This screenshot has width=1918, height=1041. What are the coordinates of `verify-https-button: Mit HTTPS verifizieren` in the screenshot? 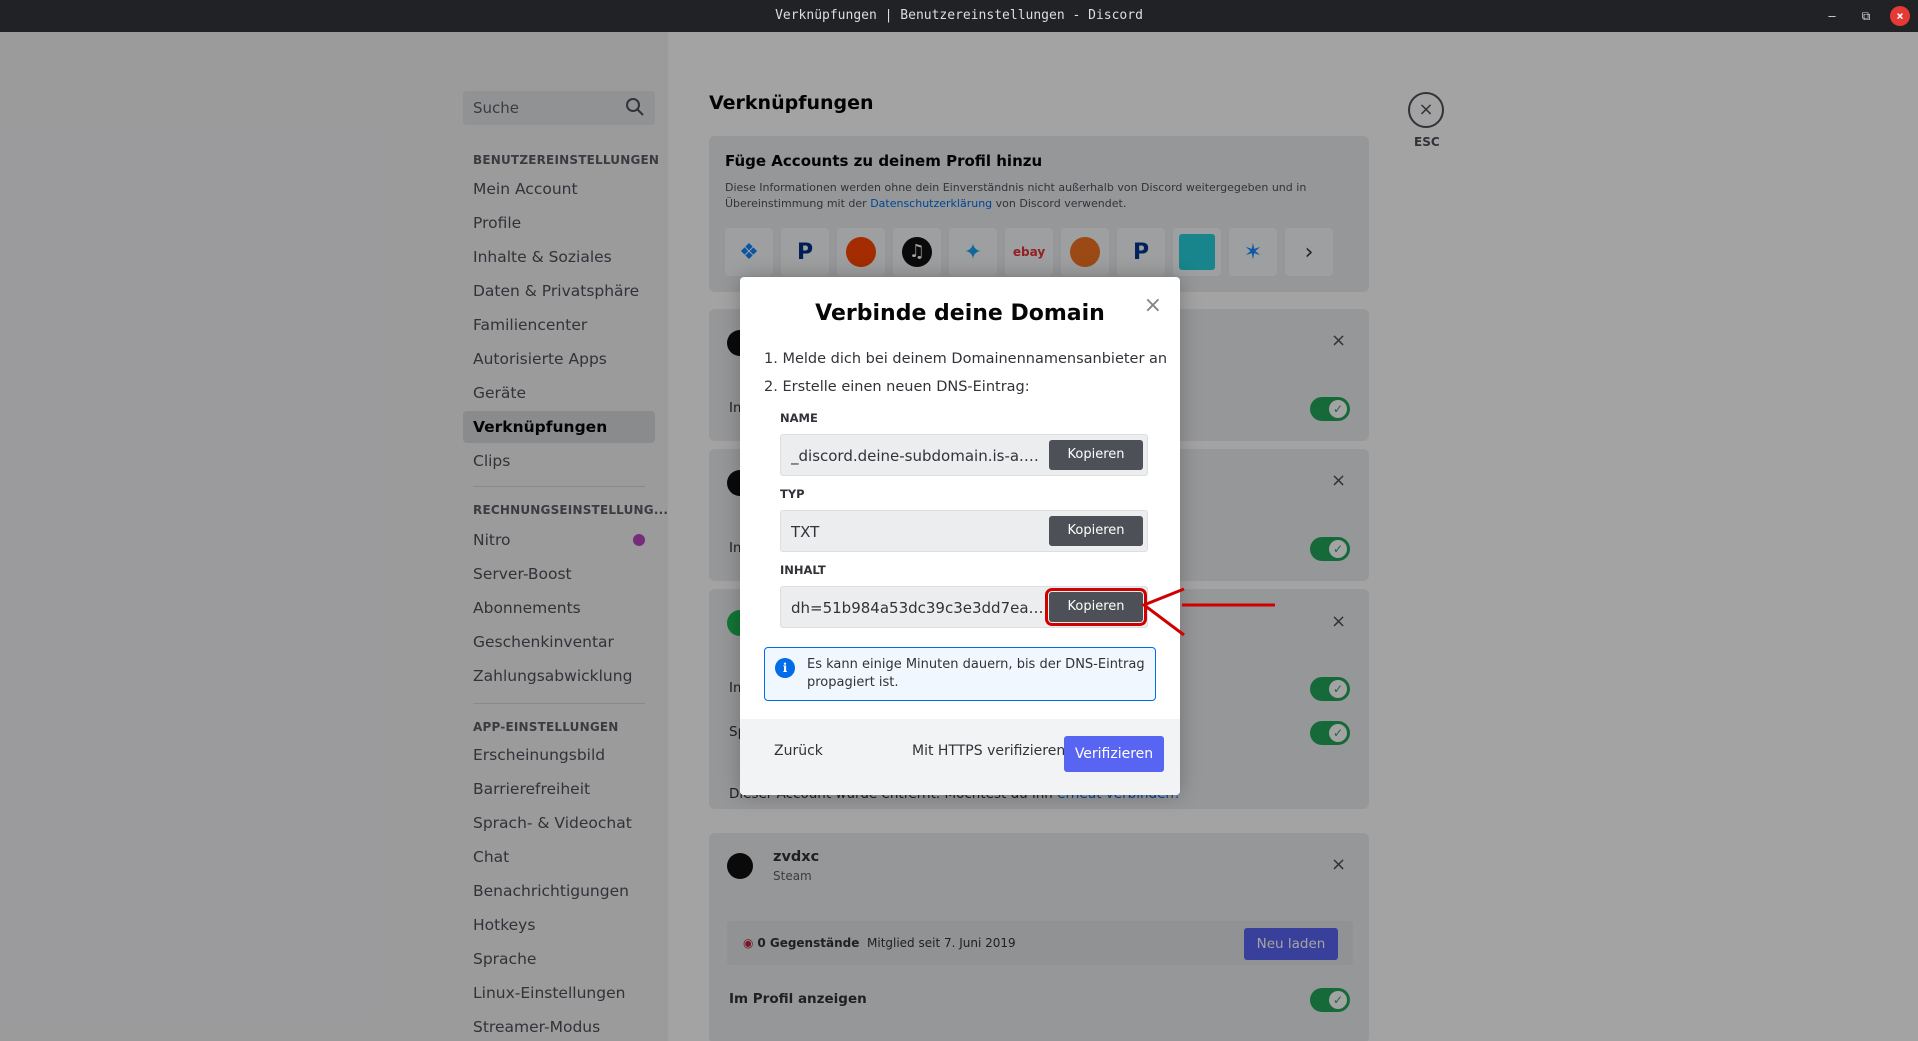 It's located at (988, 751).